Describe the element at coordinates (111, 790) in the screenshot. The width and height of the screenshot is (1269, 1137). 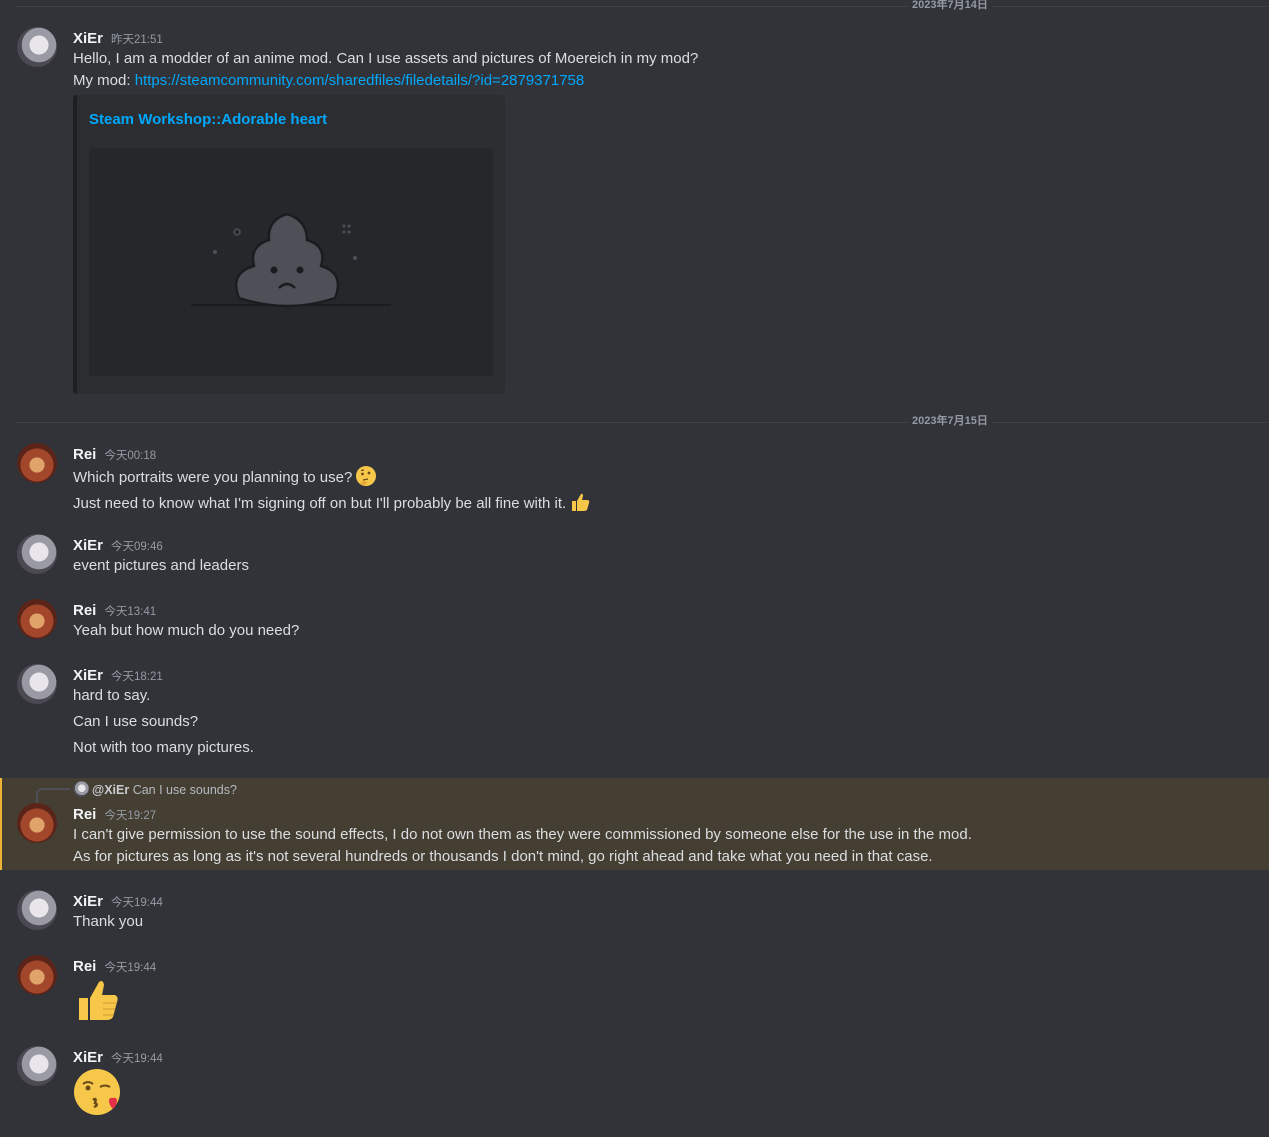
I see `reply-username: @XiEr` at that location.